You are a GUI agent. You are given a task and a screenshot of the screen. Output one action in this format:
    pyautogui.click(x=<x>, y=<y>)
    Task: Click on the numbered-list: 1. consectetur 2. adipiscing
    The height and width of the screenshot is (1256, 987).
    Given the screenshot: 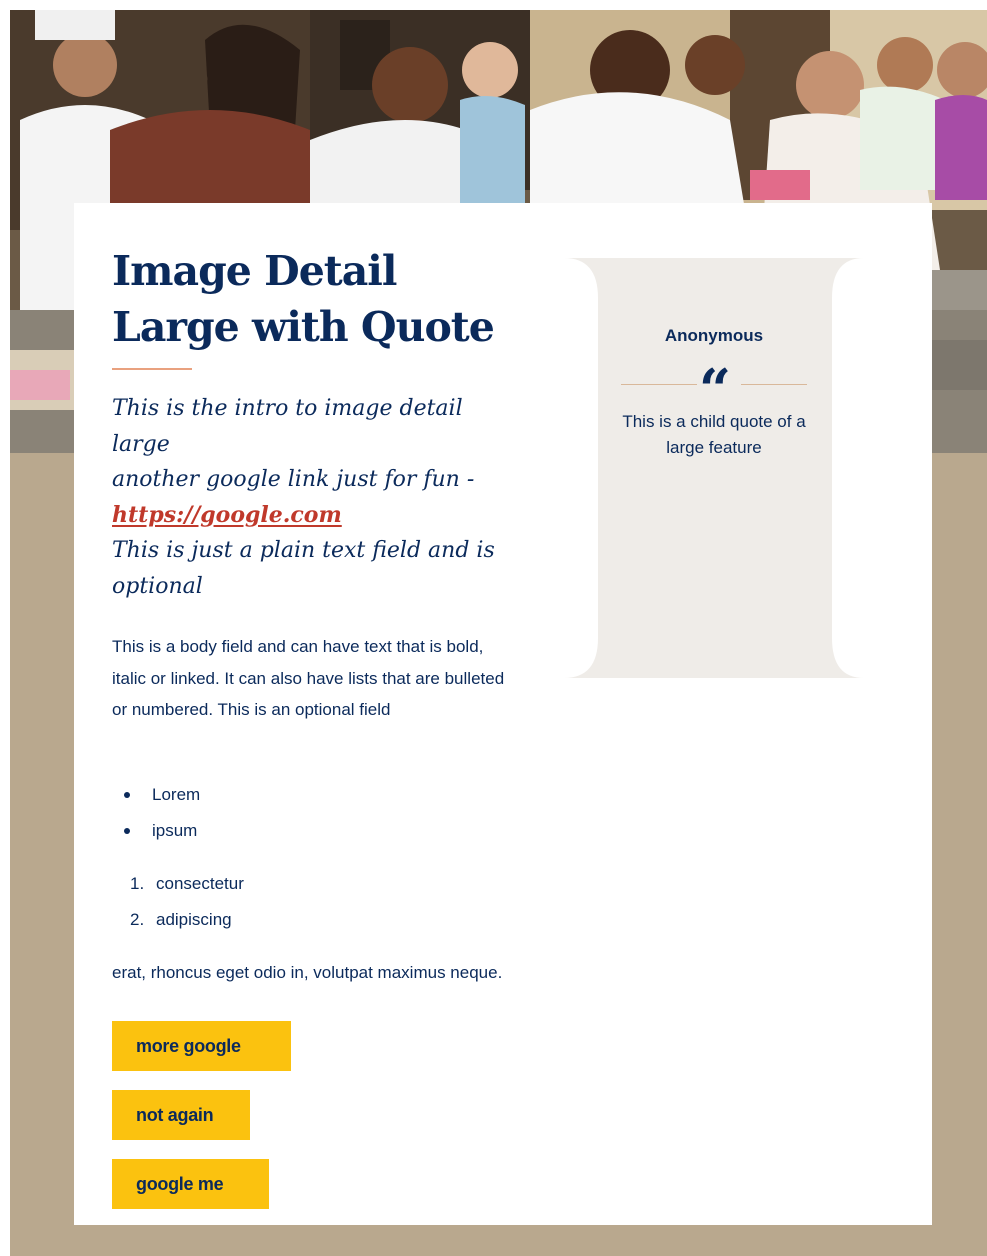 What is the action you would take?
    pyautogui.click(x=312, y=902)
    